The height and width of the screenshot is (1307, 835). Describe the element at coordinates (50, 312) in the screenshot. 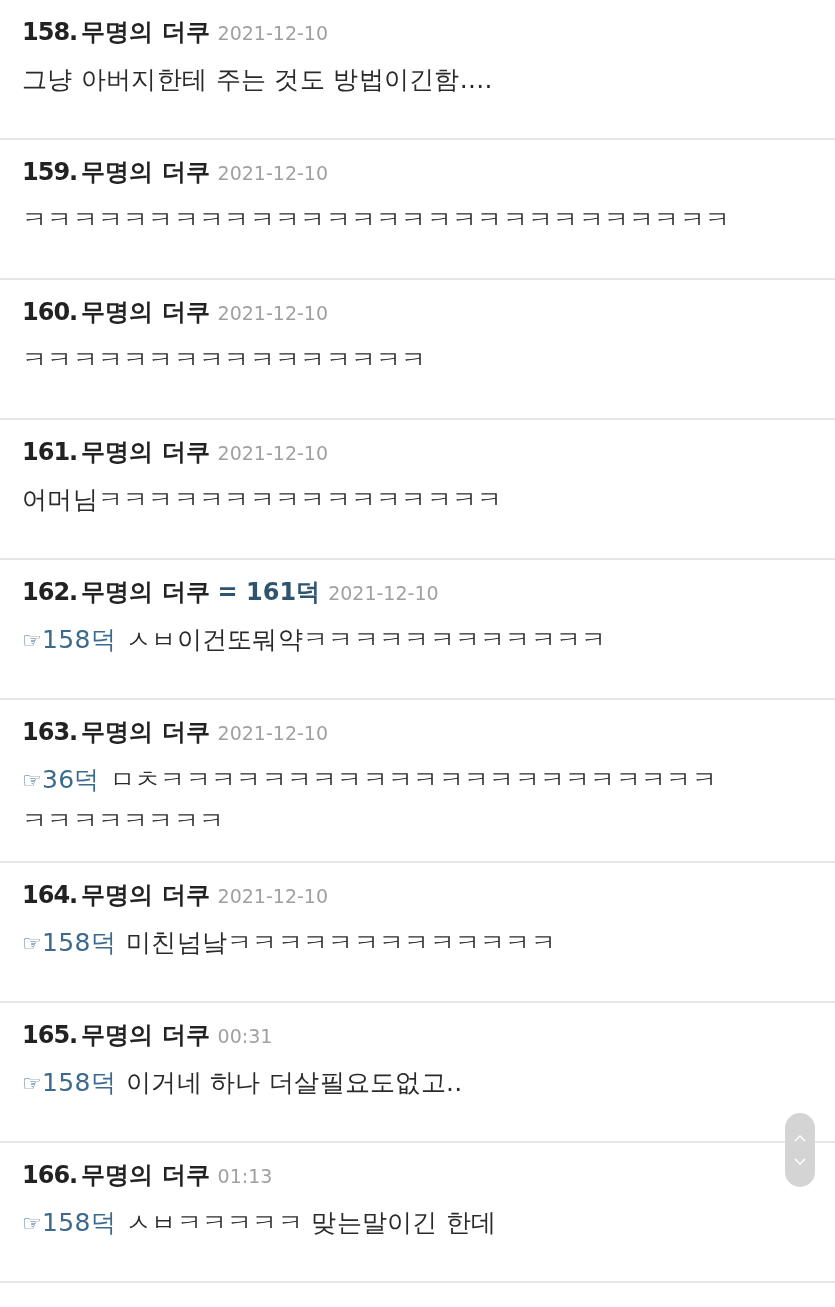

I see `comment-number: 160.` at that location.